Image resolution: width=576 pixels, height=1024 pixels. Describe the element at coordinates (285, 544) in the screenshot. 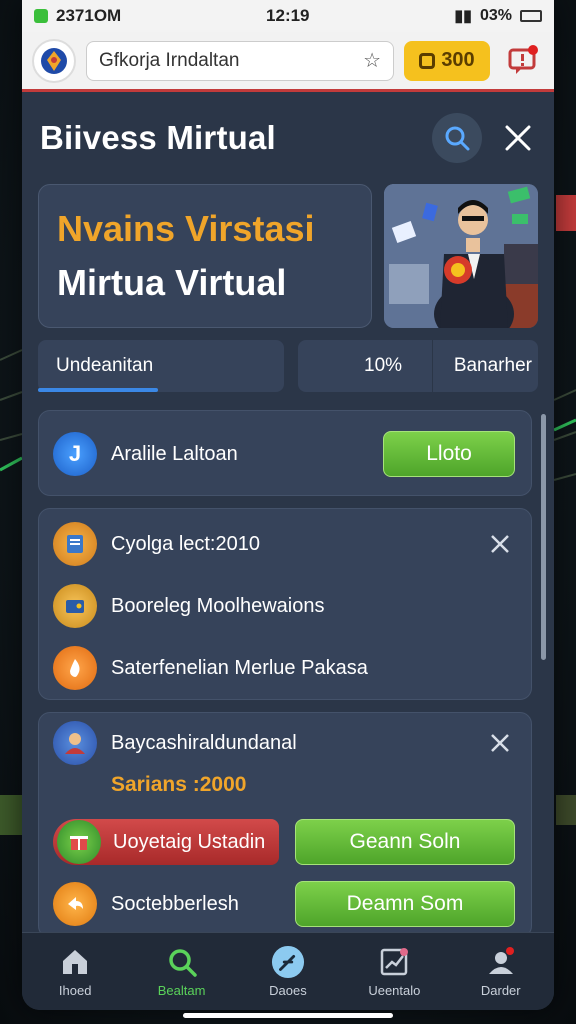

I see `list-item: Cyolga lect:2010` at that location.